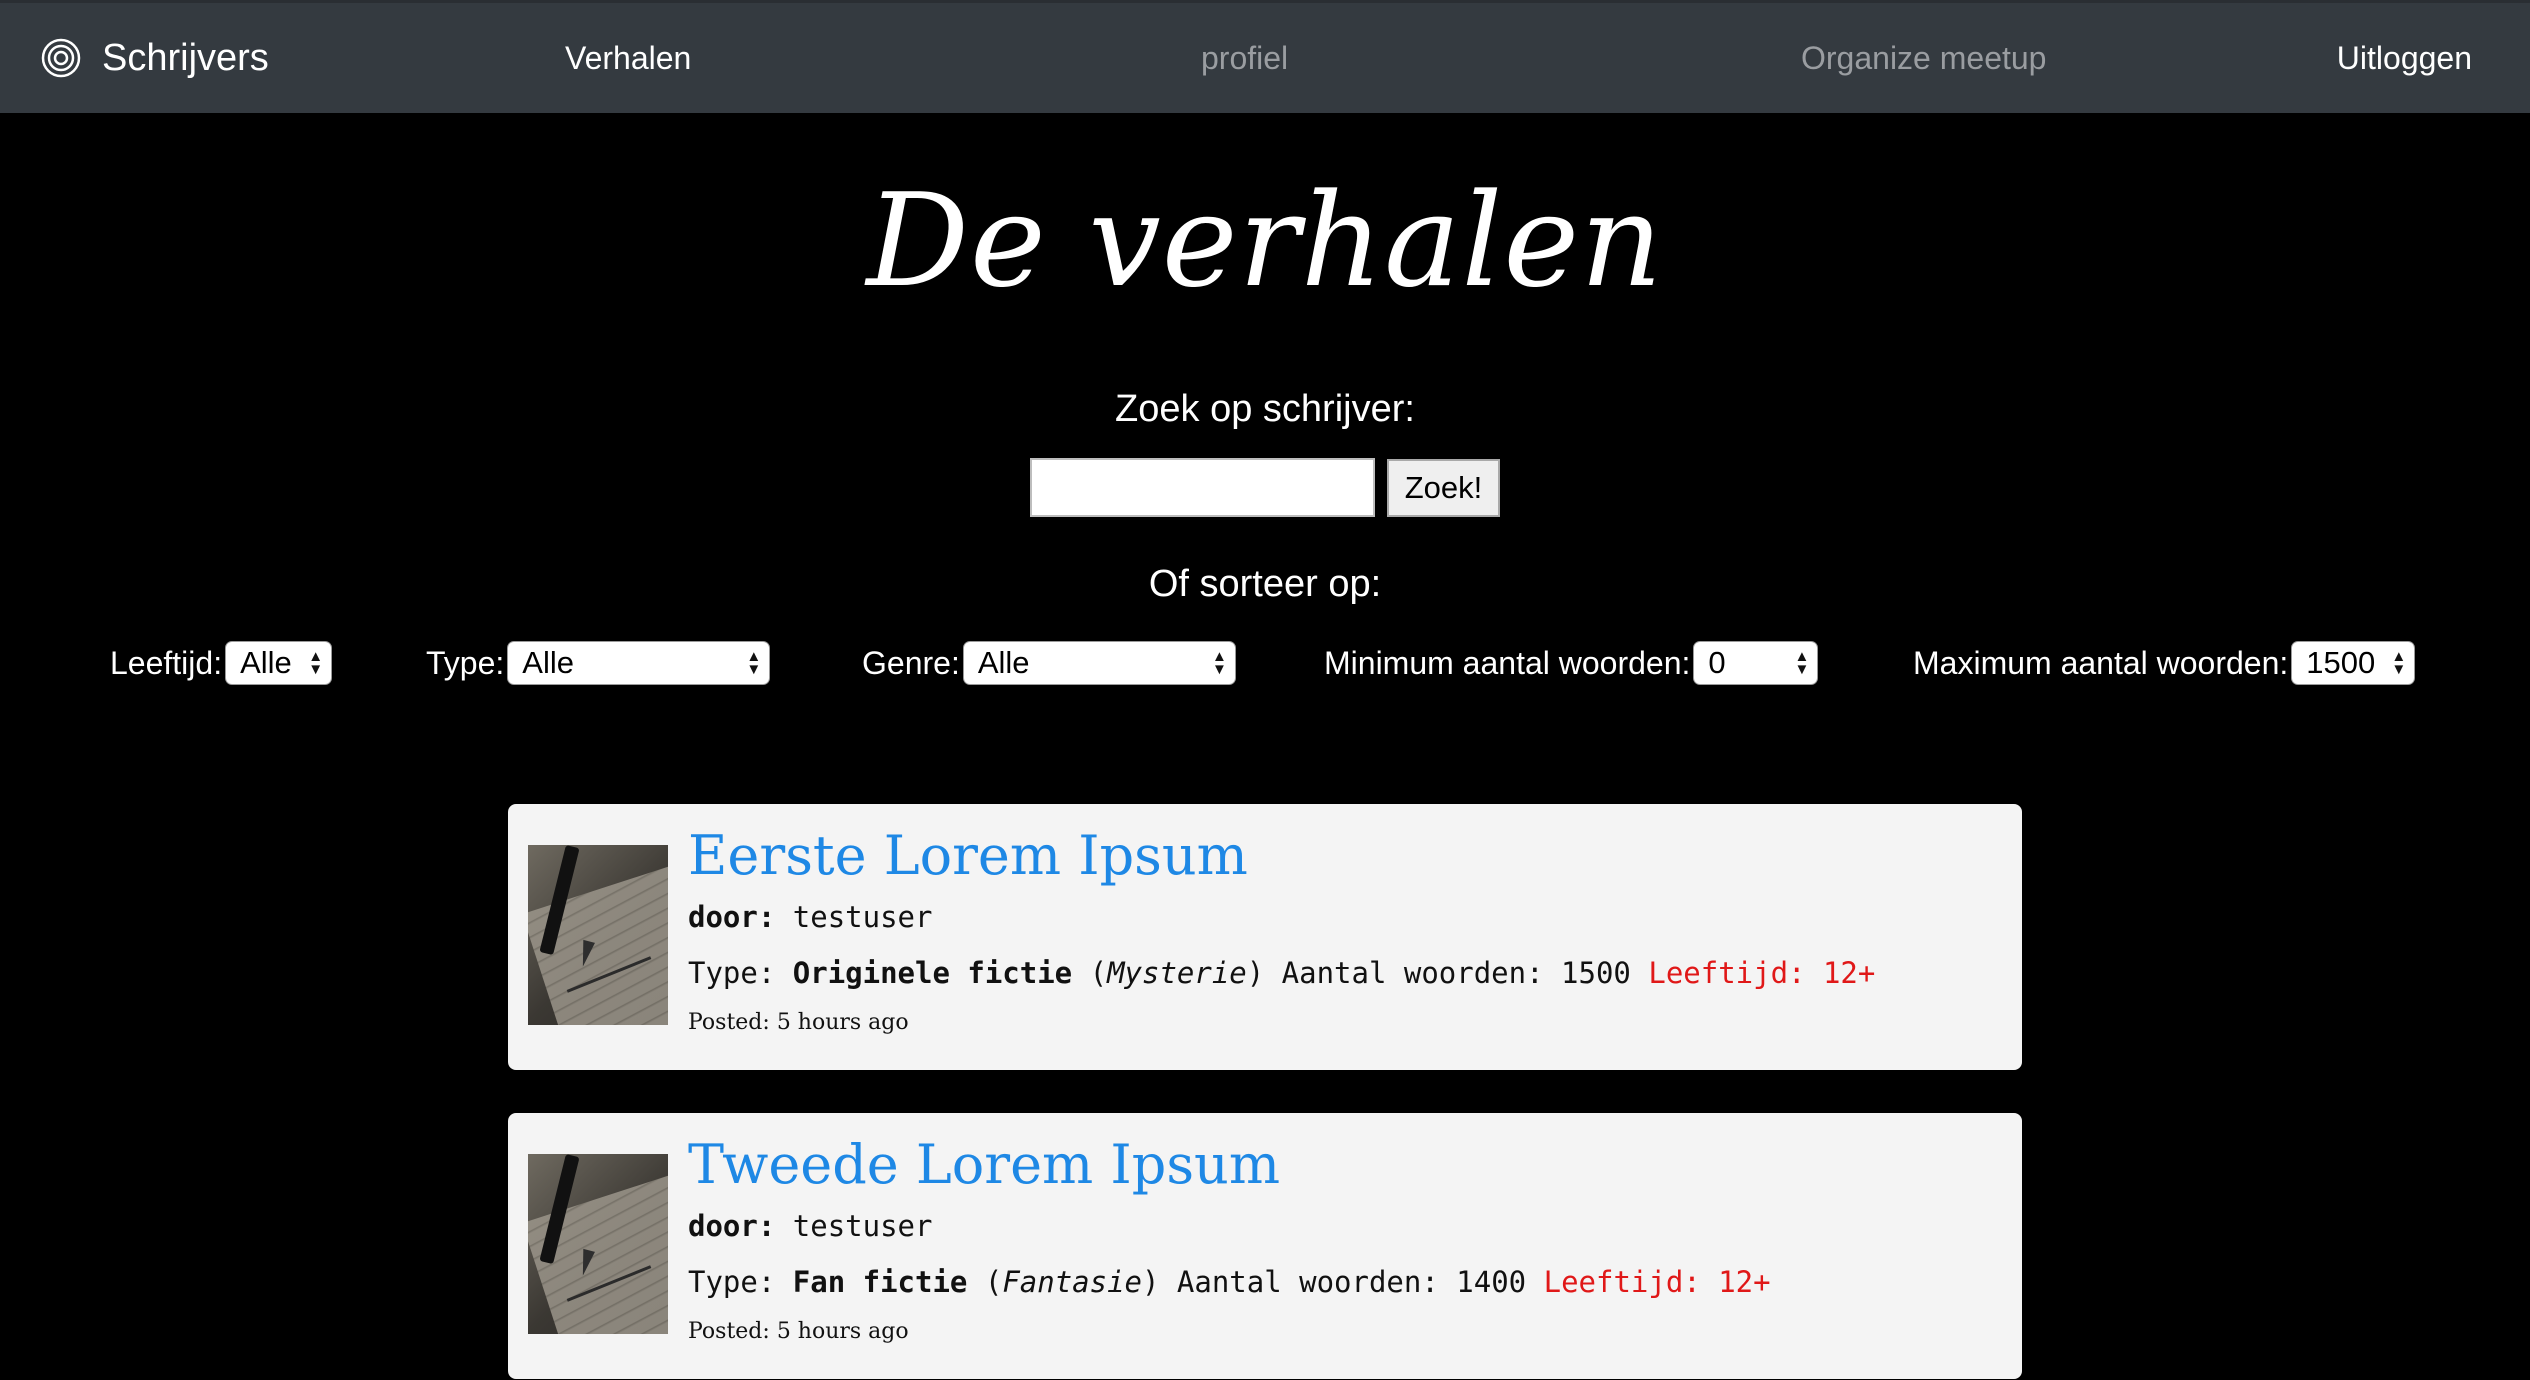 This screenshot has width=2530, height=1380. What do you see at coordinates (1177, 973) in the screenshot?
I see `story-genre: Mysterie` at bounding box center [1177, 973].